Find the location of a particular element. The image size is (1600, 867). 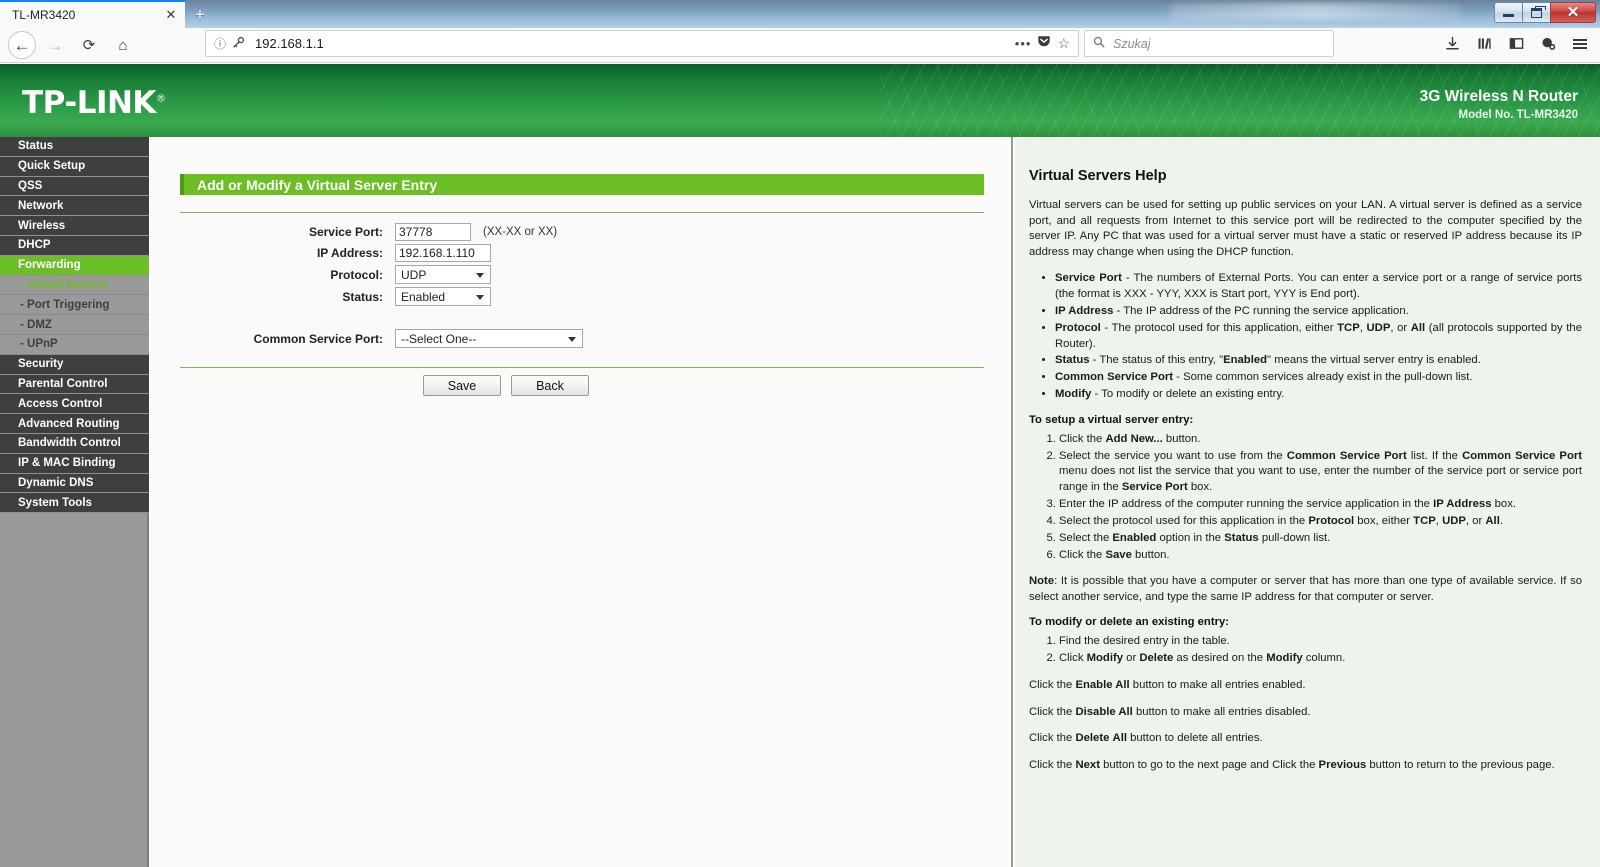

window-close-button: ✕ is located at coordinates (1573, 12).